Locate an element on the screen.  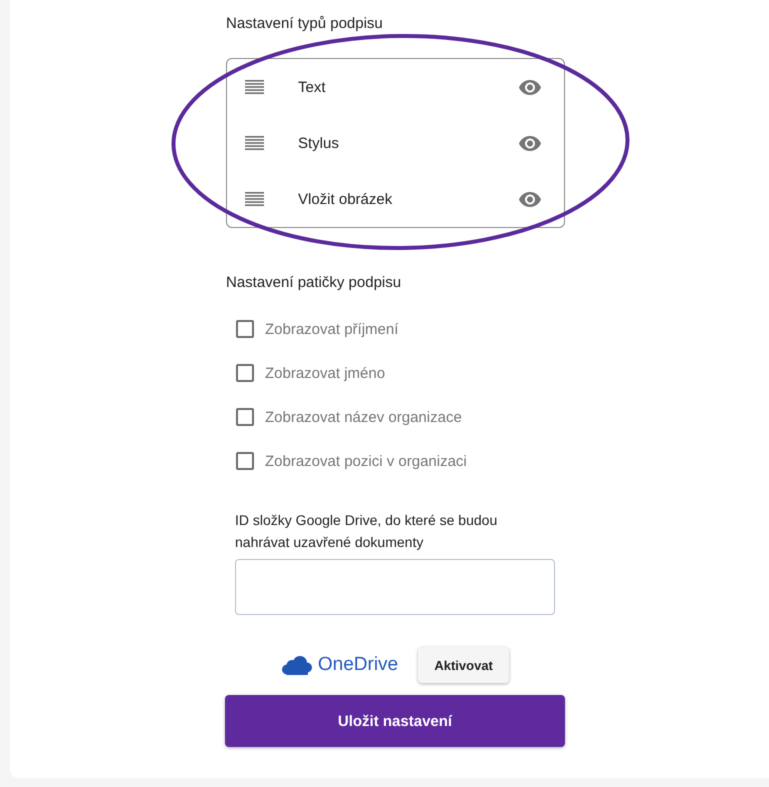
onedrive-logo-text: OneDrive is located at coordinates (358, 665).